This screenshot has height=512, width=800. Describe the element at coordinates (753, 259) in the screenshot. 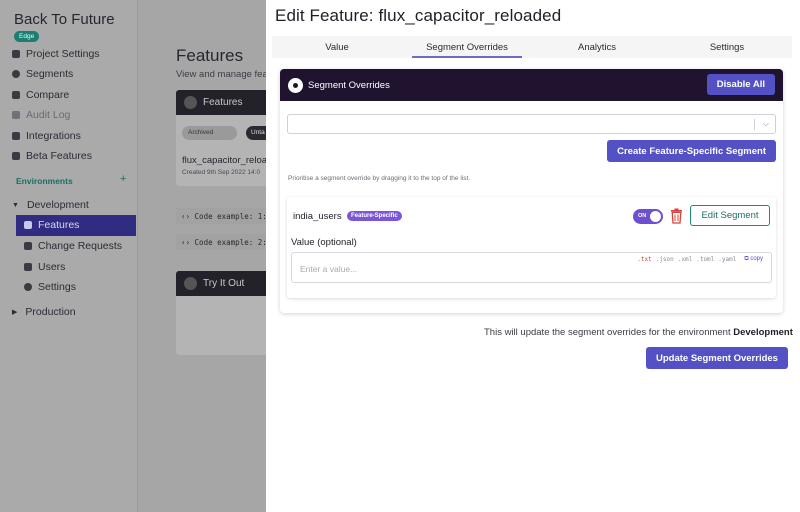

I see `copy-button: ⧉ copy` at that location.